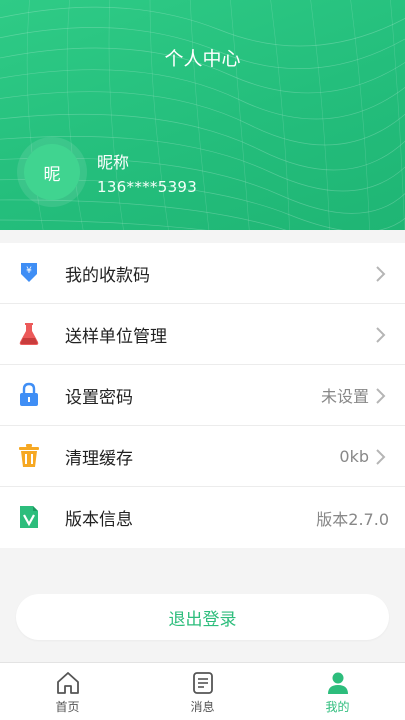 This screenshot has width=405, height=720. Describe the element at coordinates (68, 683) in the screenshot. I see `home-icon` at that location.